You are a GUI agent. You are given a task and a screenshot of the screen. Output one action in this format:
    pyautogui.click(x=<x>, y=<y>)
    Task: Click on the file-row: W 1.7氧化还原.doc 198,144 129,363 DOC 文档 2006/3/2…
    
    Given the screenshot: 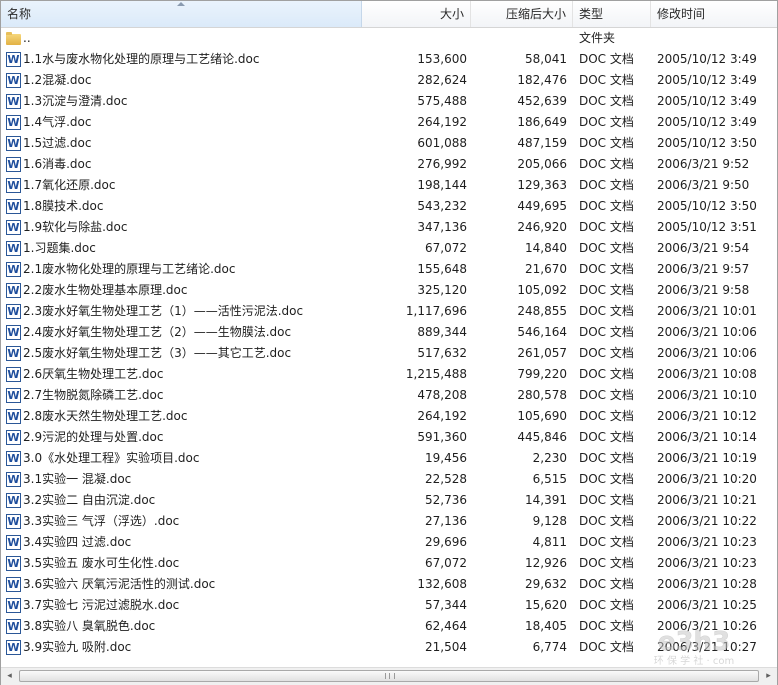 What is the action you would take?
    pyautogui.click(x=389, y=185)
    